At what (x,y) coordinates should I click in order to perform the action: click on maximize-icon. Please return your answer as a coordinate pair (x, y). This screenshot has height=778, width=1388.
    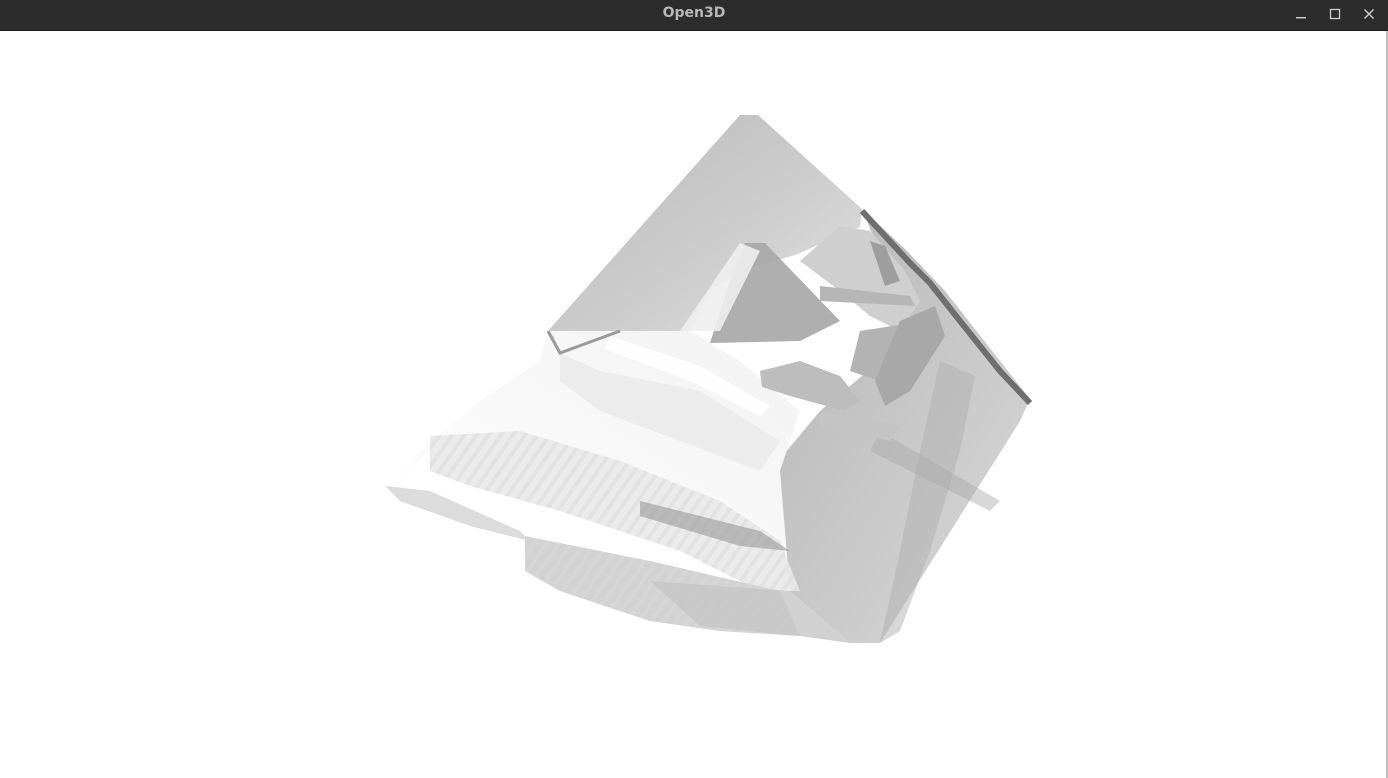
    Looking at the image, I should click on (1335, 14).